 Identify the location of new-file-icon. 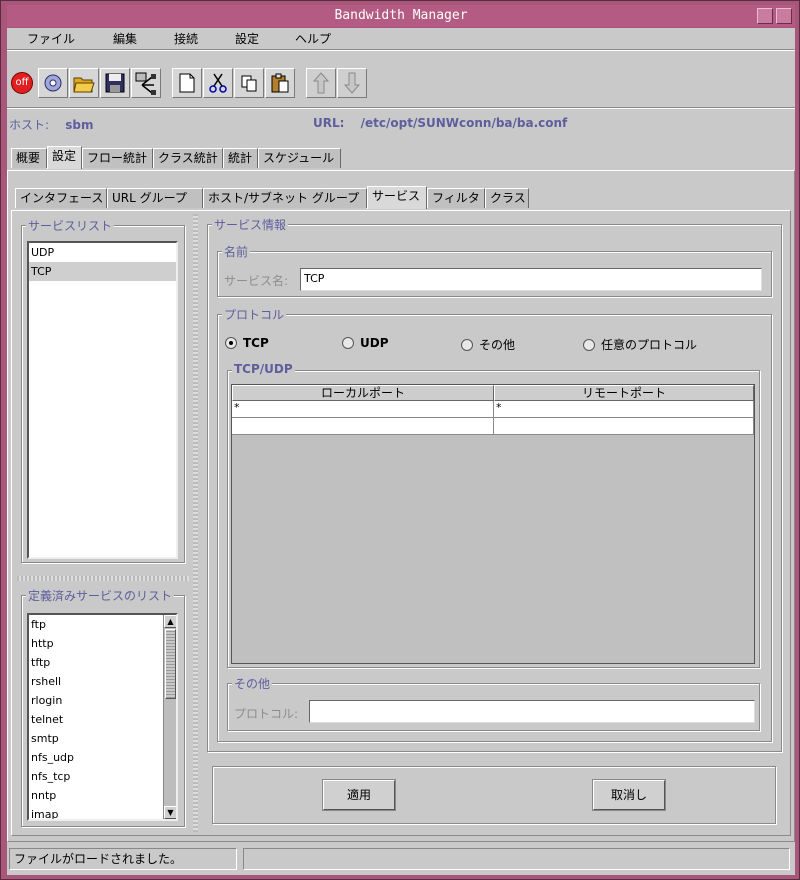
(187, 83).